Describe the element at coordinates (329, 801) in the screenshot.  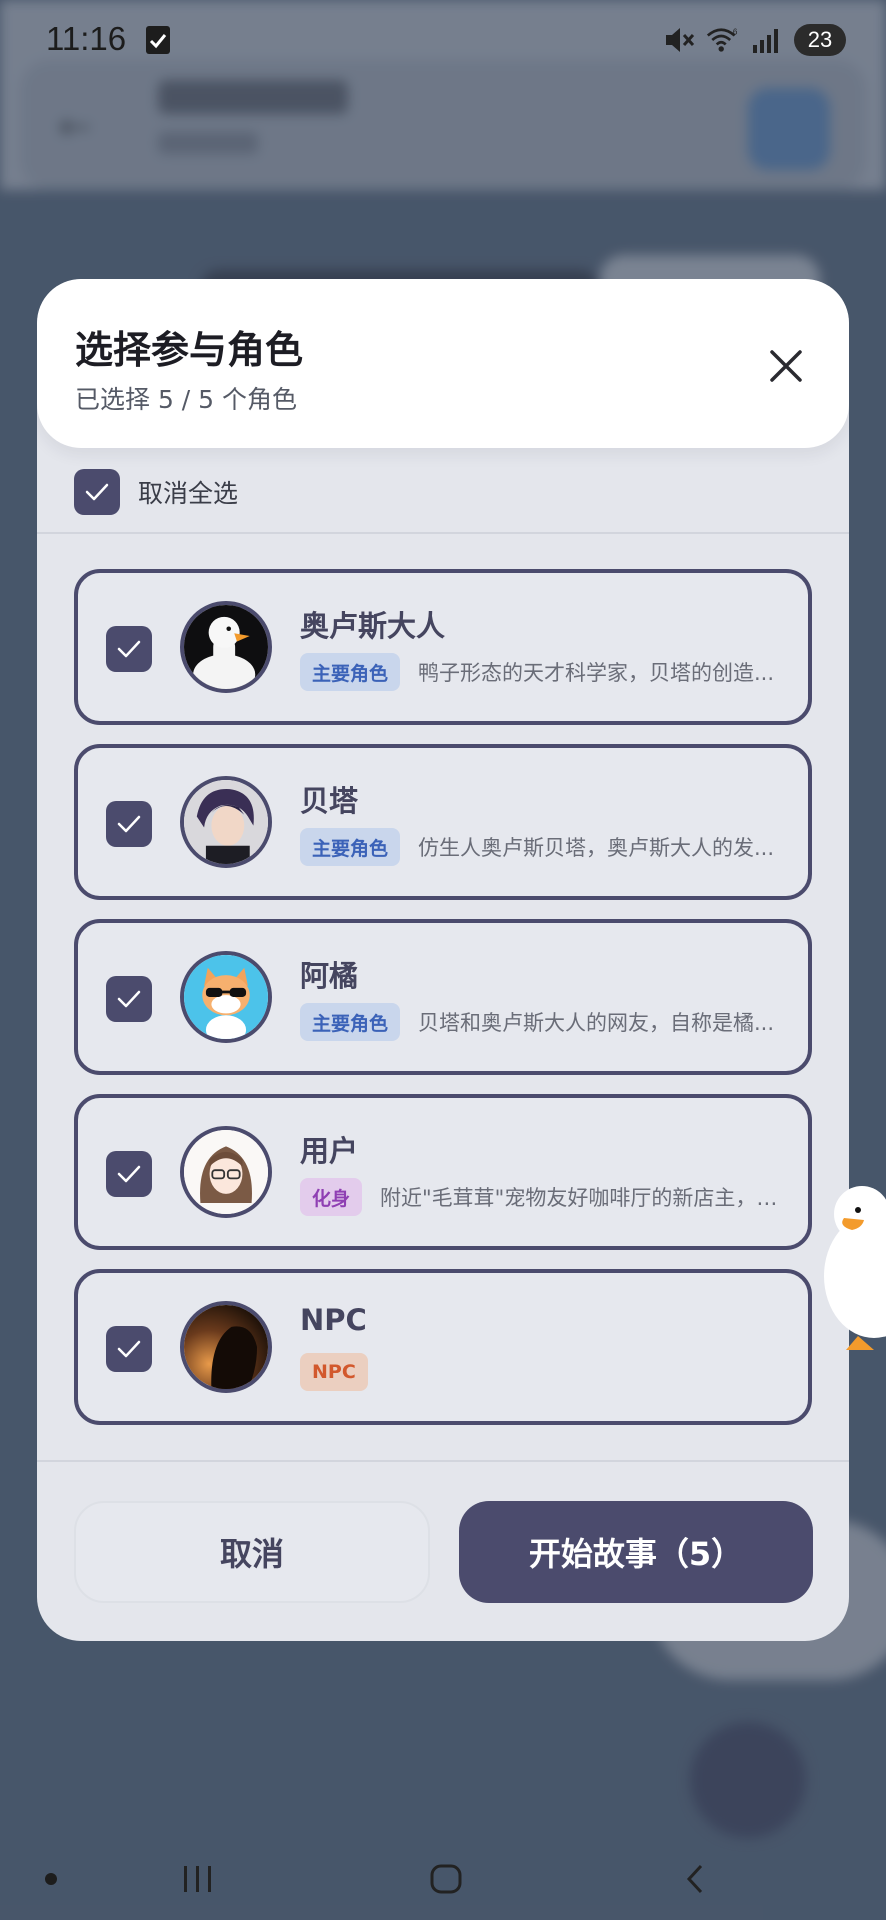
I see `character-name: 贝塔` at that location.